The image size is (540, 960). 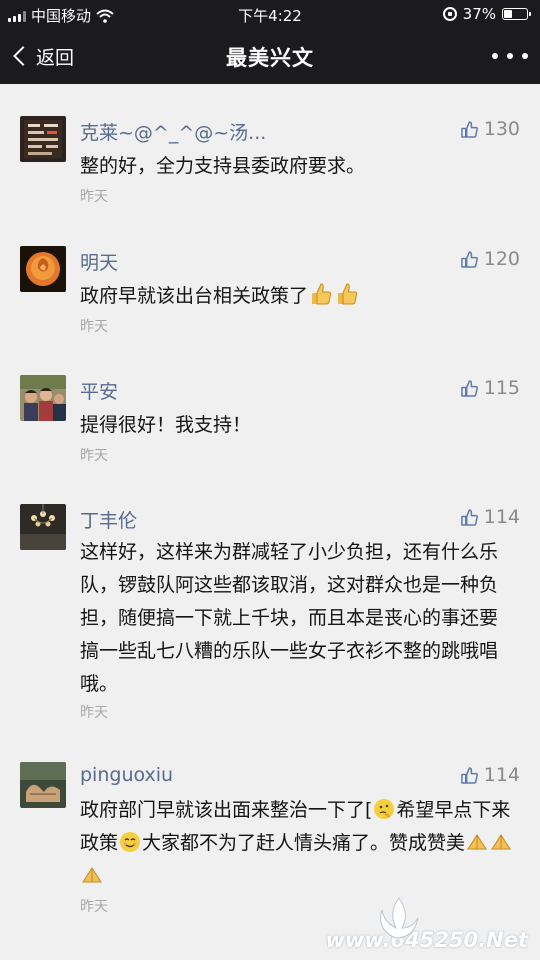 What do you see at coordinates (426, 940) in the screenshot?
I see `watermark-text: www.645250.Net` at bounding box center [426, 940].